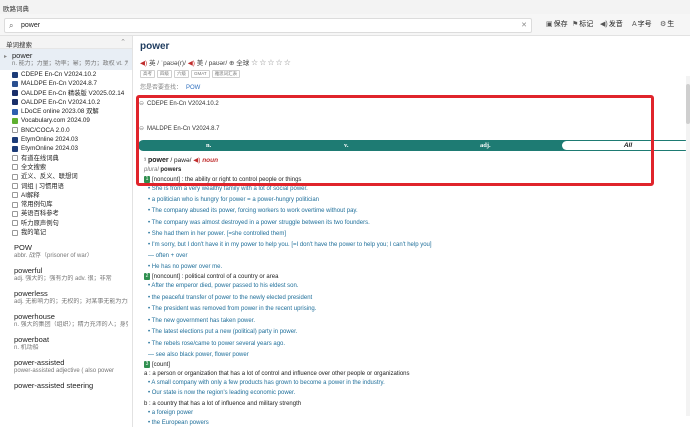  Describe the element at coordinates (66, 204) in the screenshot. I see `sidebar-dict-item: 常用例句库` at that location.